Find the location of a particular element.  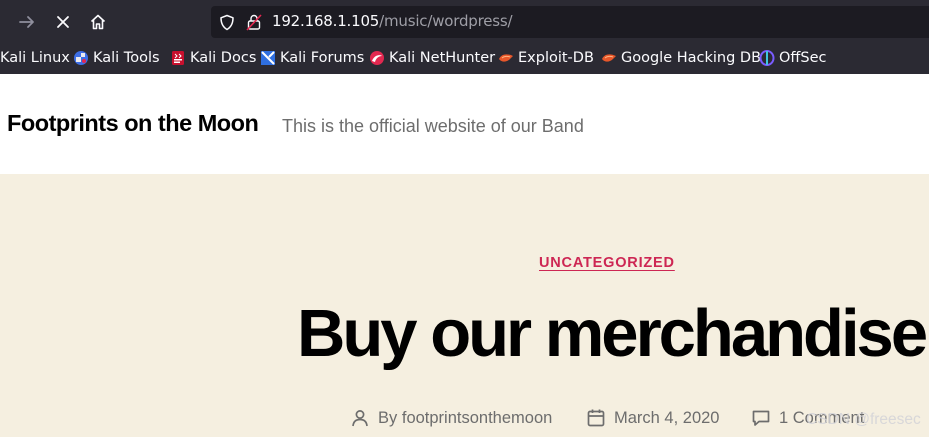

bookmark-label: Kali Tools is located at coordinates (126, 58).